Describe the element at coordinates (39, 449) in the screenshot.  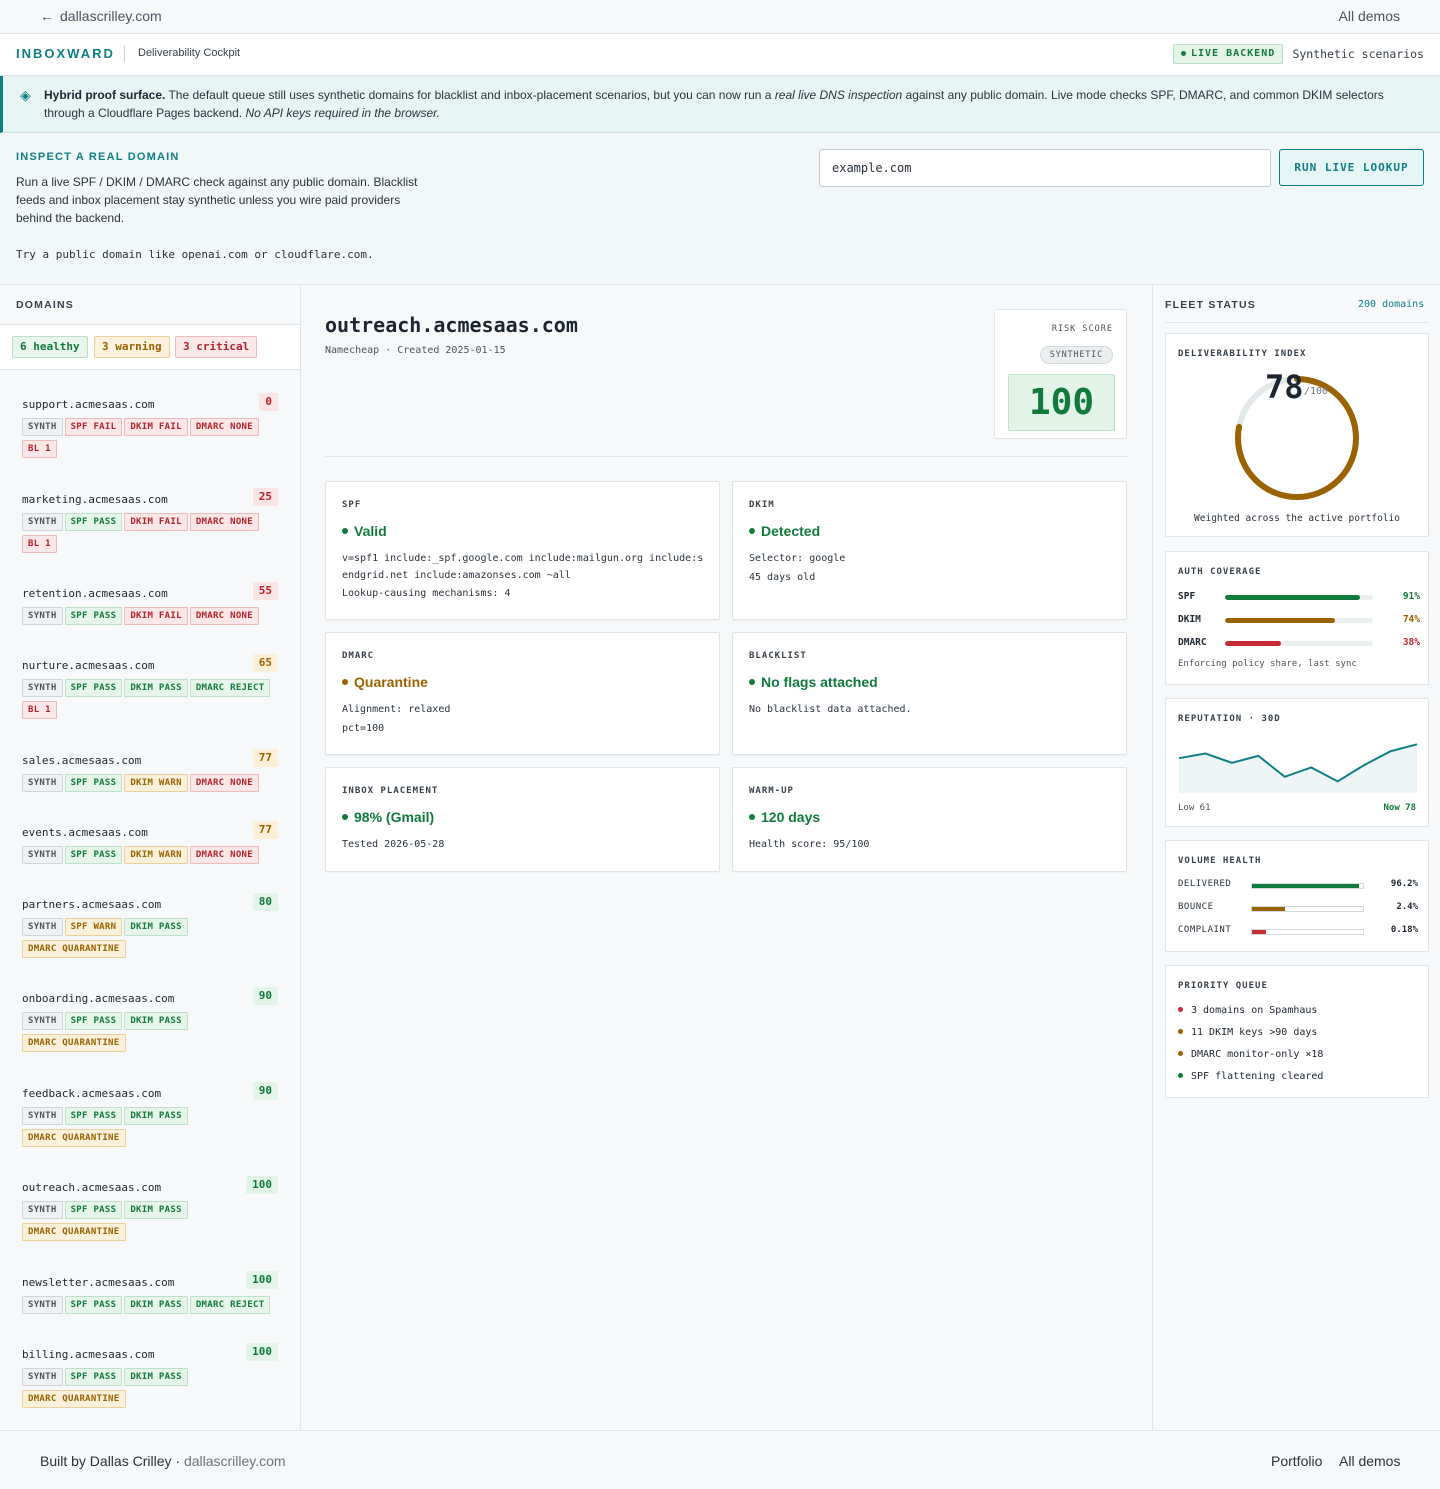
I see `status-tag: BL 1` at that location.